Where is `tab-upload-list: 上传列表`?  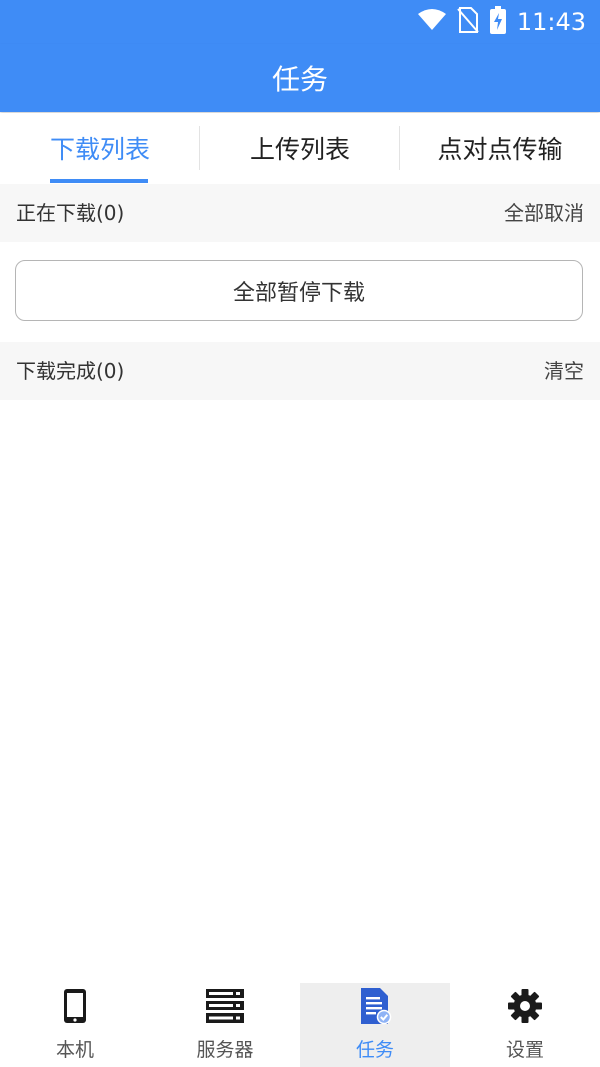
tab-upload-list: 上传列表 is located at coordinates (300, 148).